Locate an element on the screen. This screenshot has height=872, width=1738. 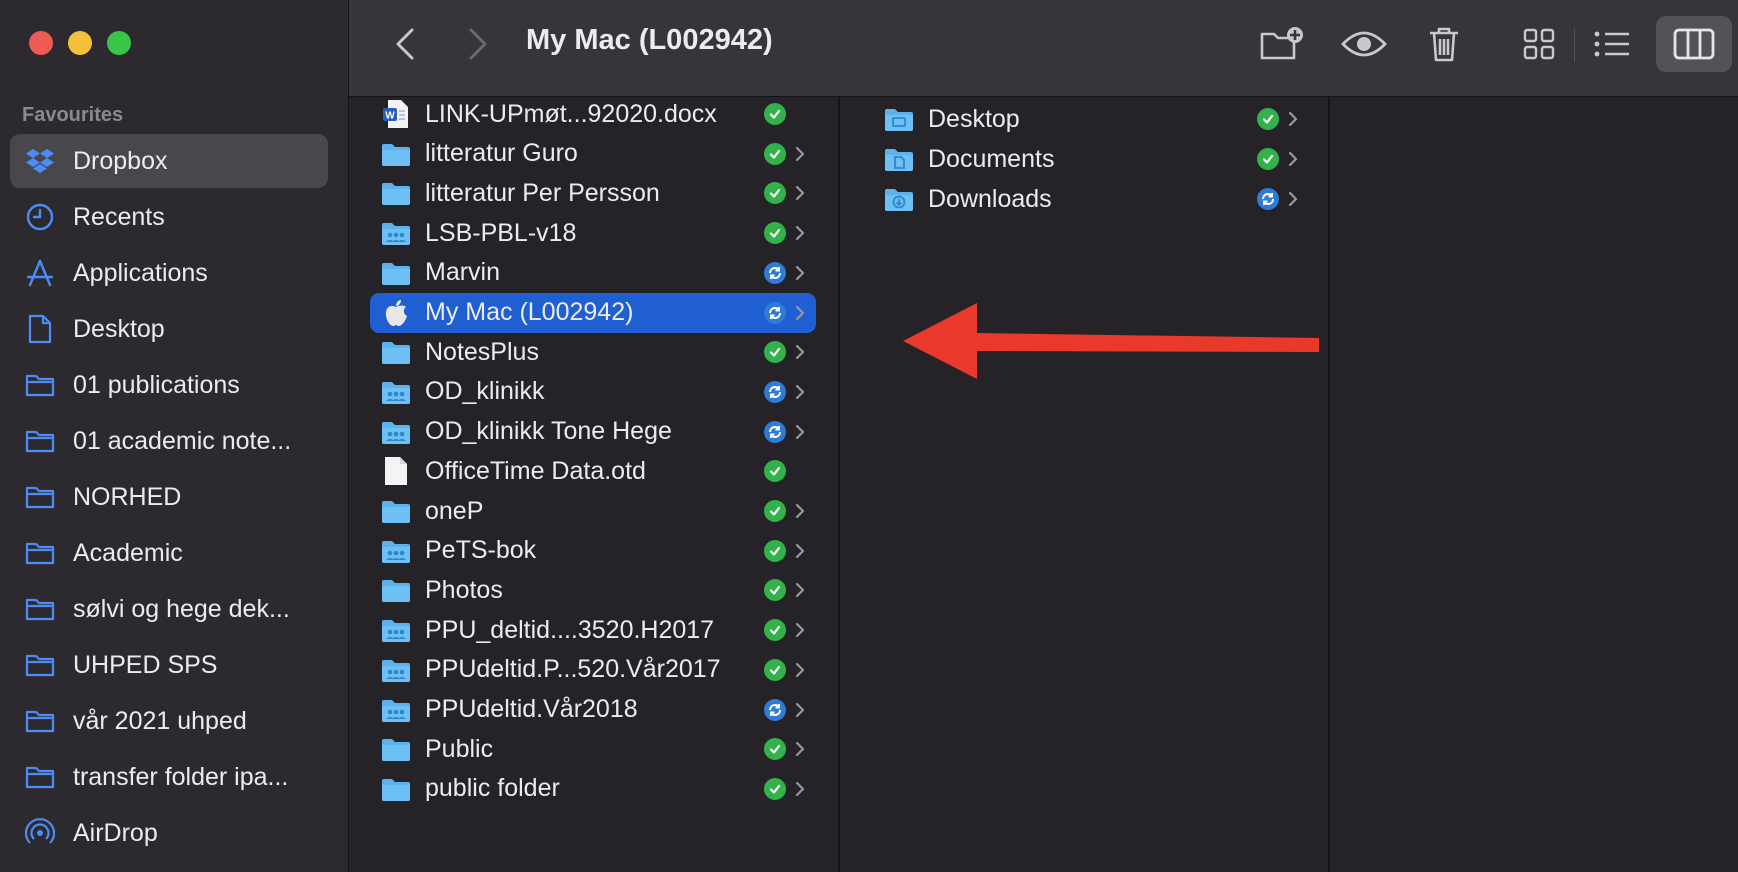
icon-view-button is located at coordinates (1539, 44).